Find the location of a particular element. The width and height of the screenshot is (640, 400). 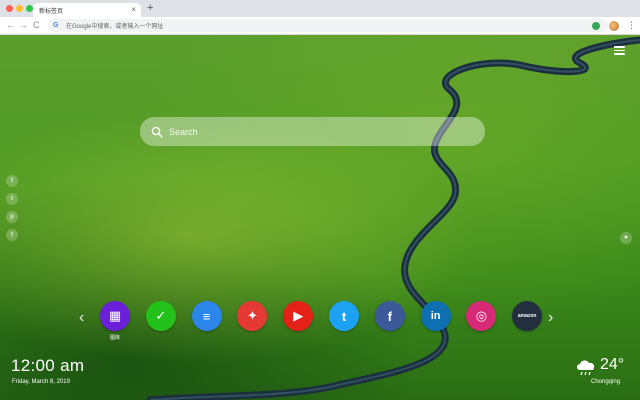

facebook-share-icon: f is located at coordinates (12, 181).